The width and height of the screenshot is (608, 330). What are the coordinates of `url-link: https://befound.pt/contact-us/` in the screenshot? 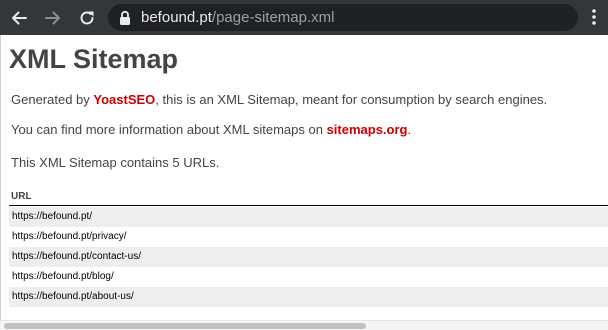 It's located at (76, 256).